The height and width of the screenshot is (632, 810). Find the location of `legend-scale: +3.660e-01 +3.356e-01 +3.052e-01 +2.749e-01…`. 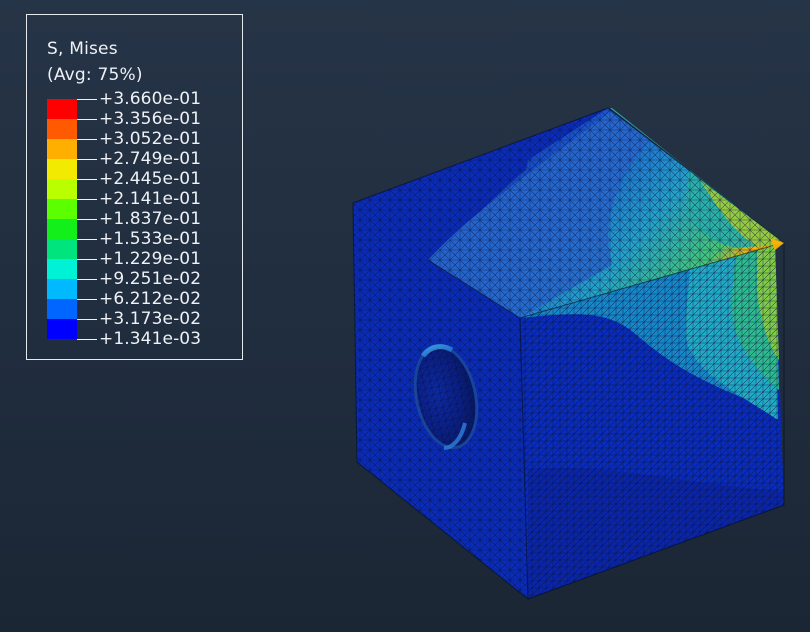

legend-scale: +3.660e-01 +3.356e-01 +3.052e-01 +2.749e-01… is located at coordinates (142, 222).